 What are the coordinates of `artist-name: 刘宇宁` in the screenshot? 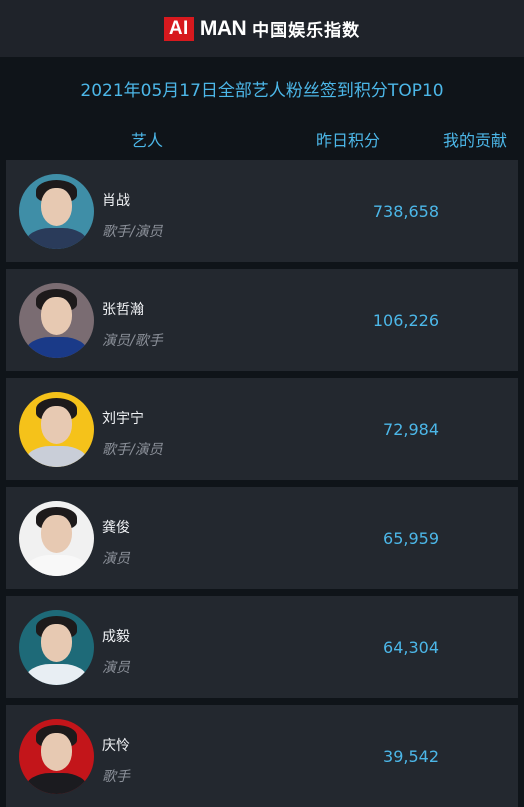 It's located at (123, 419).